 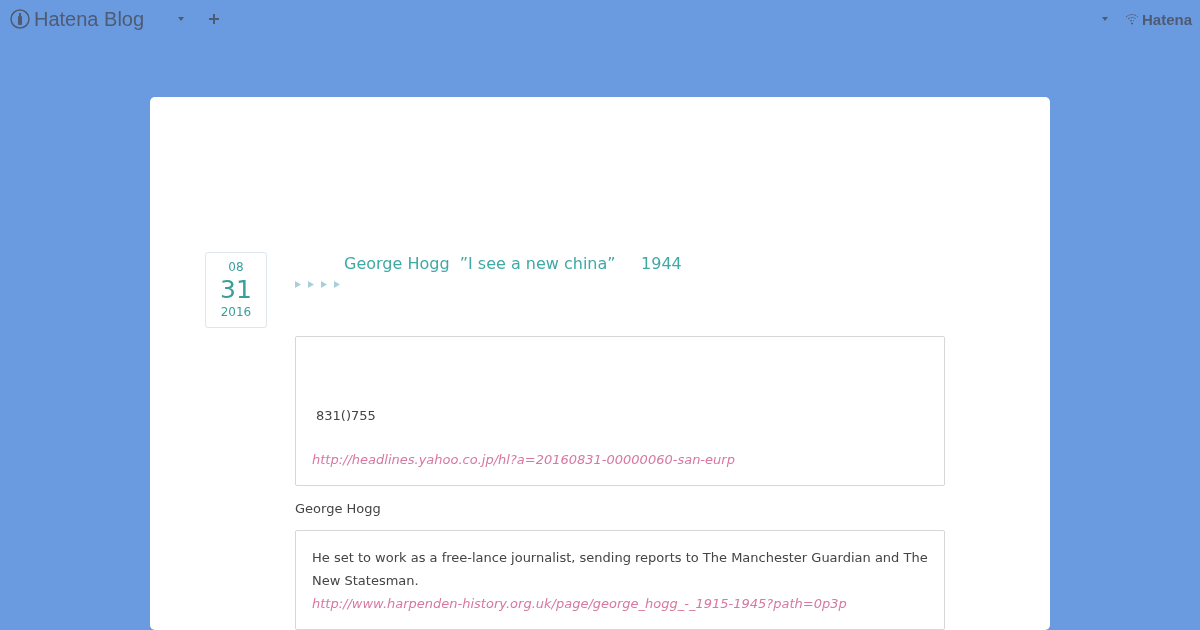 I want to click on logo-icon, so click(x=20, y=19).